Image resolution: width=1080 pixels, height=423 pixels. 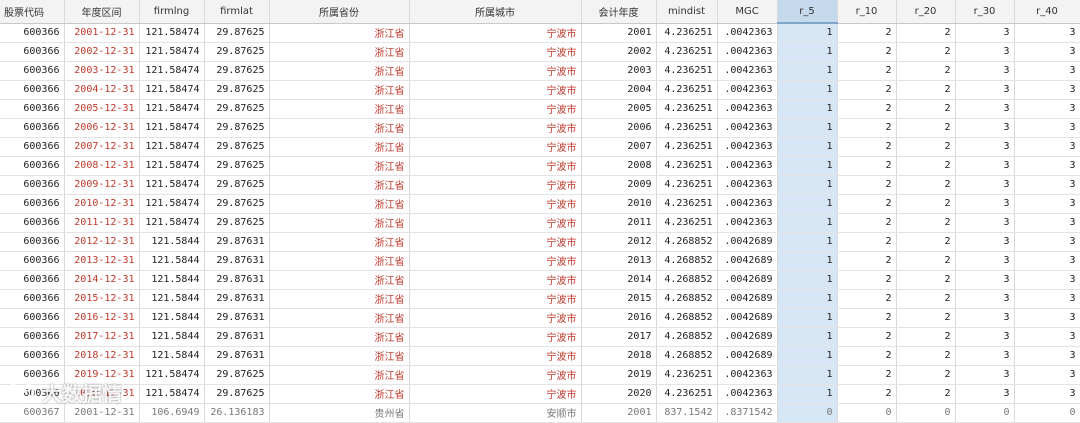 What do you see at coordinates (495, 12) in the screenshot?
I see `column-header-city: 所属城市` at bounding box center [495, 12].